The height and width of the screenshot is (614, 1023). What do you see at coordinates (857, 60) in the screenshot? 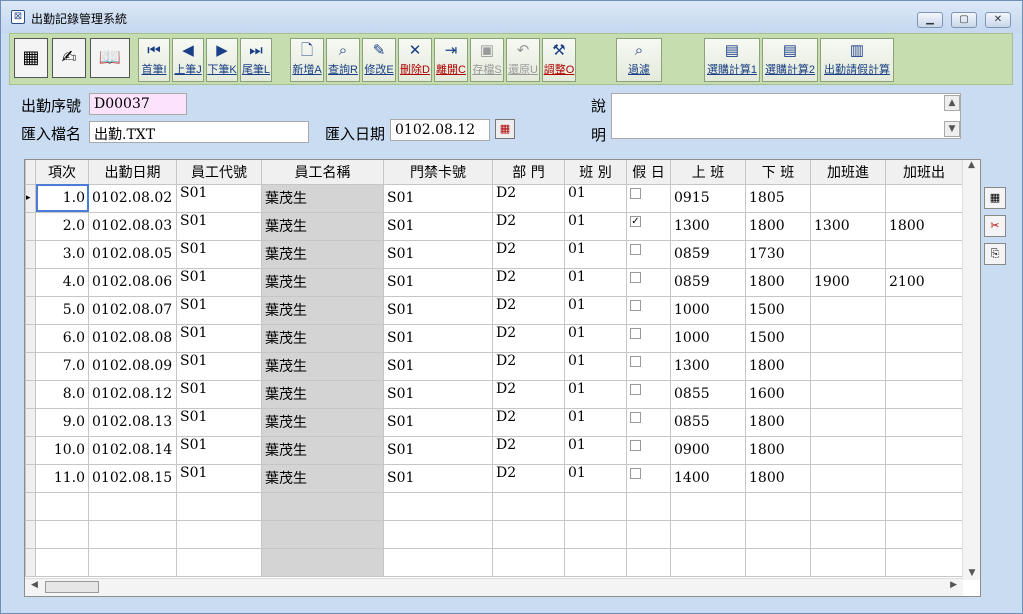
I see `calc-button-2: ▥ 出勤請假計算` at bounding box center [857, 60].